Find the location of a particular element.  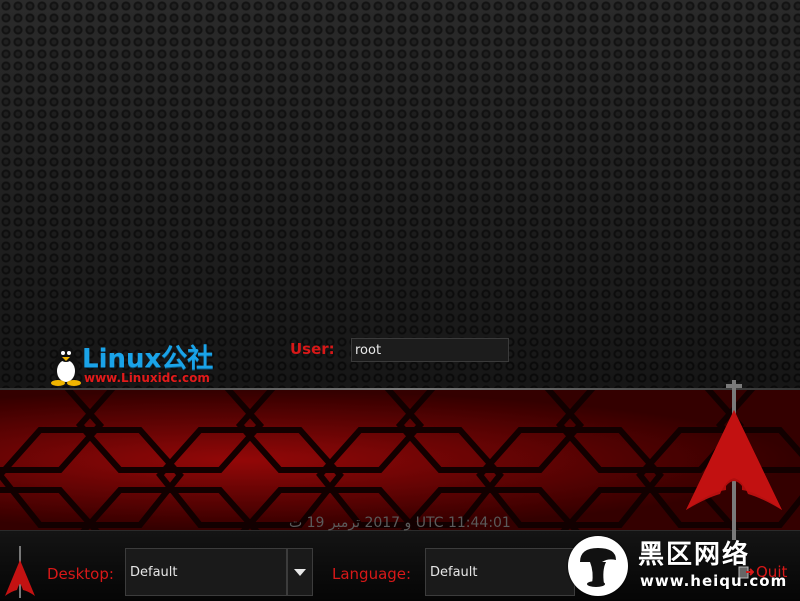

language-label: Language: is located at coordinates (372, 574).